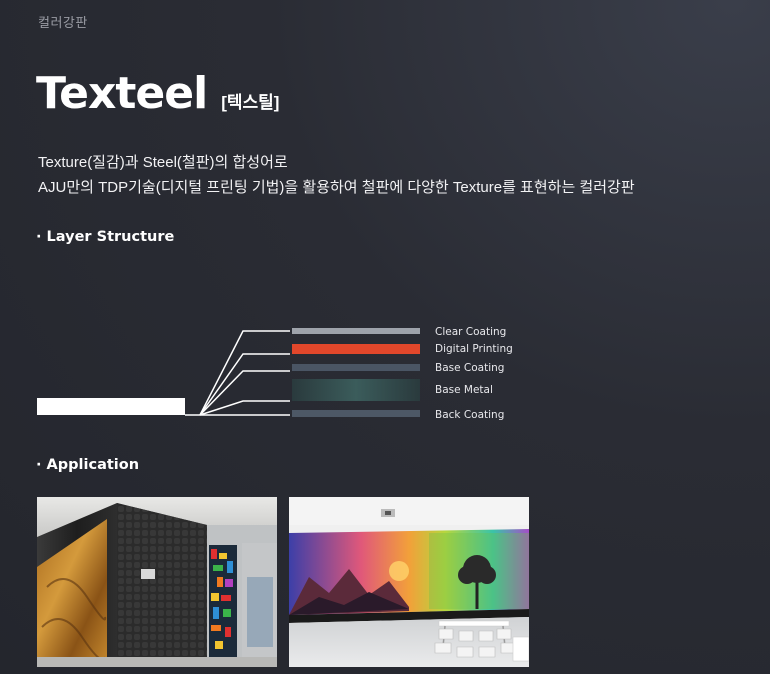  What do you see at coordinates (356, 390) in the screenshot?
I see `layer-bar-base-metal` at bounding box center [356, 390].